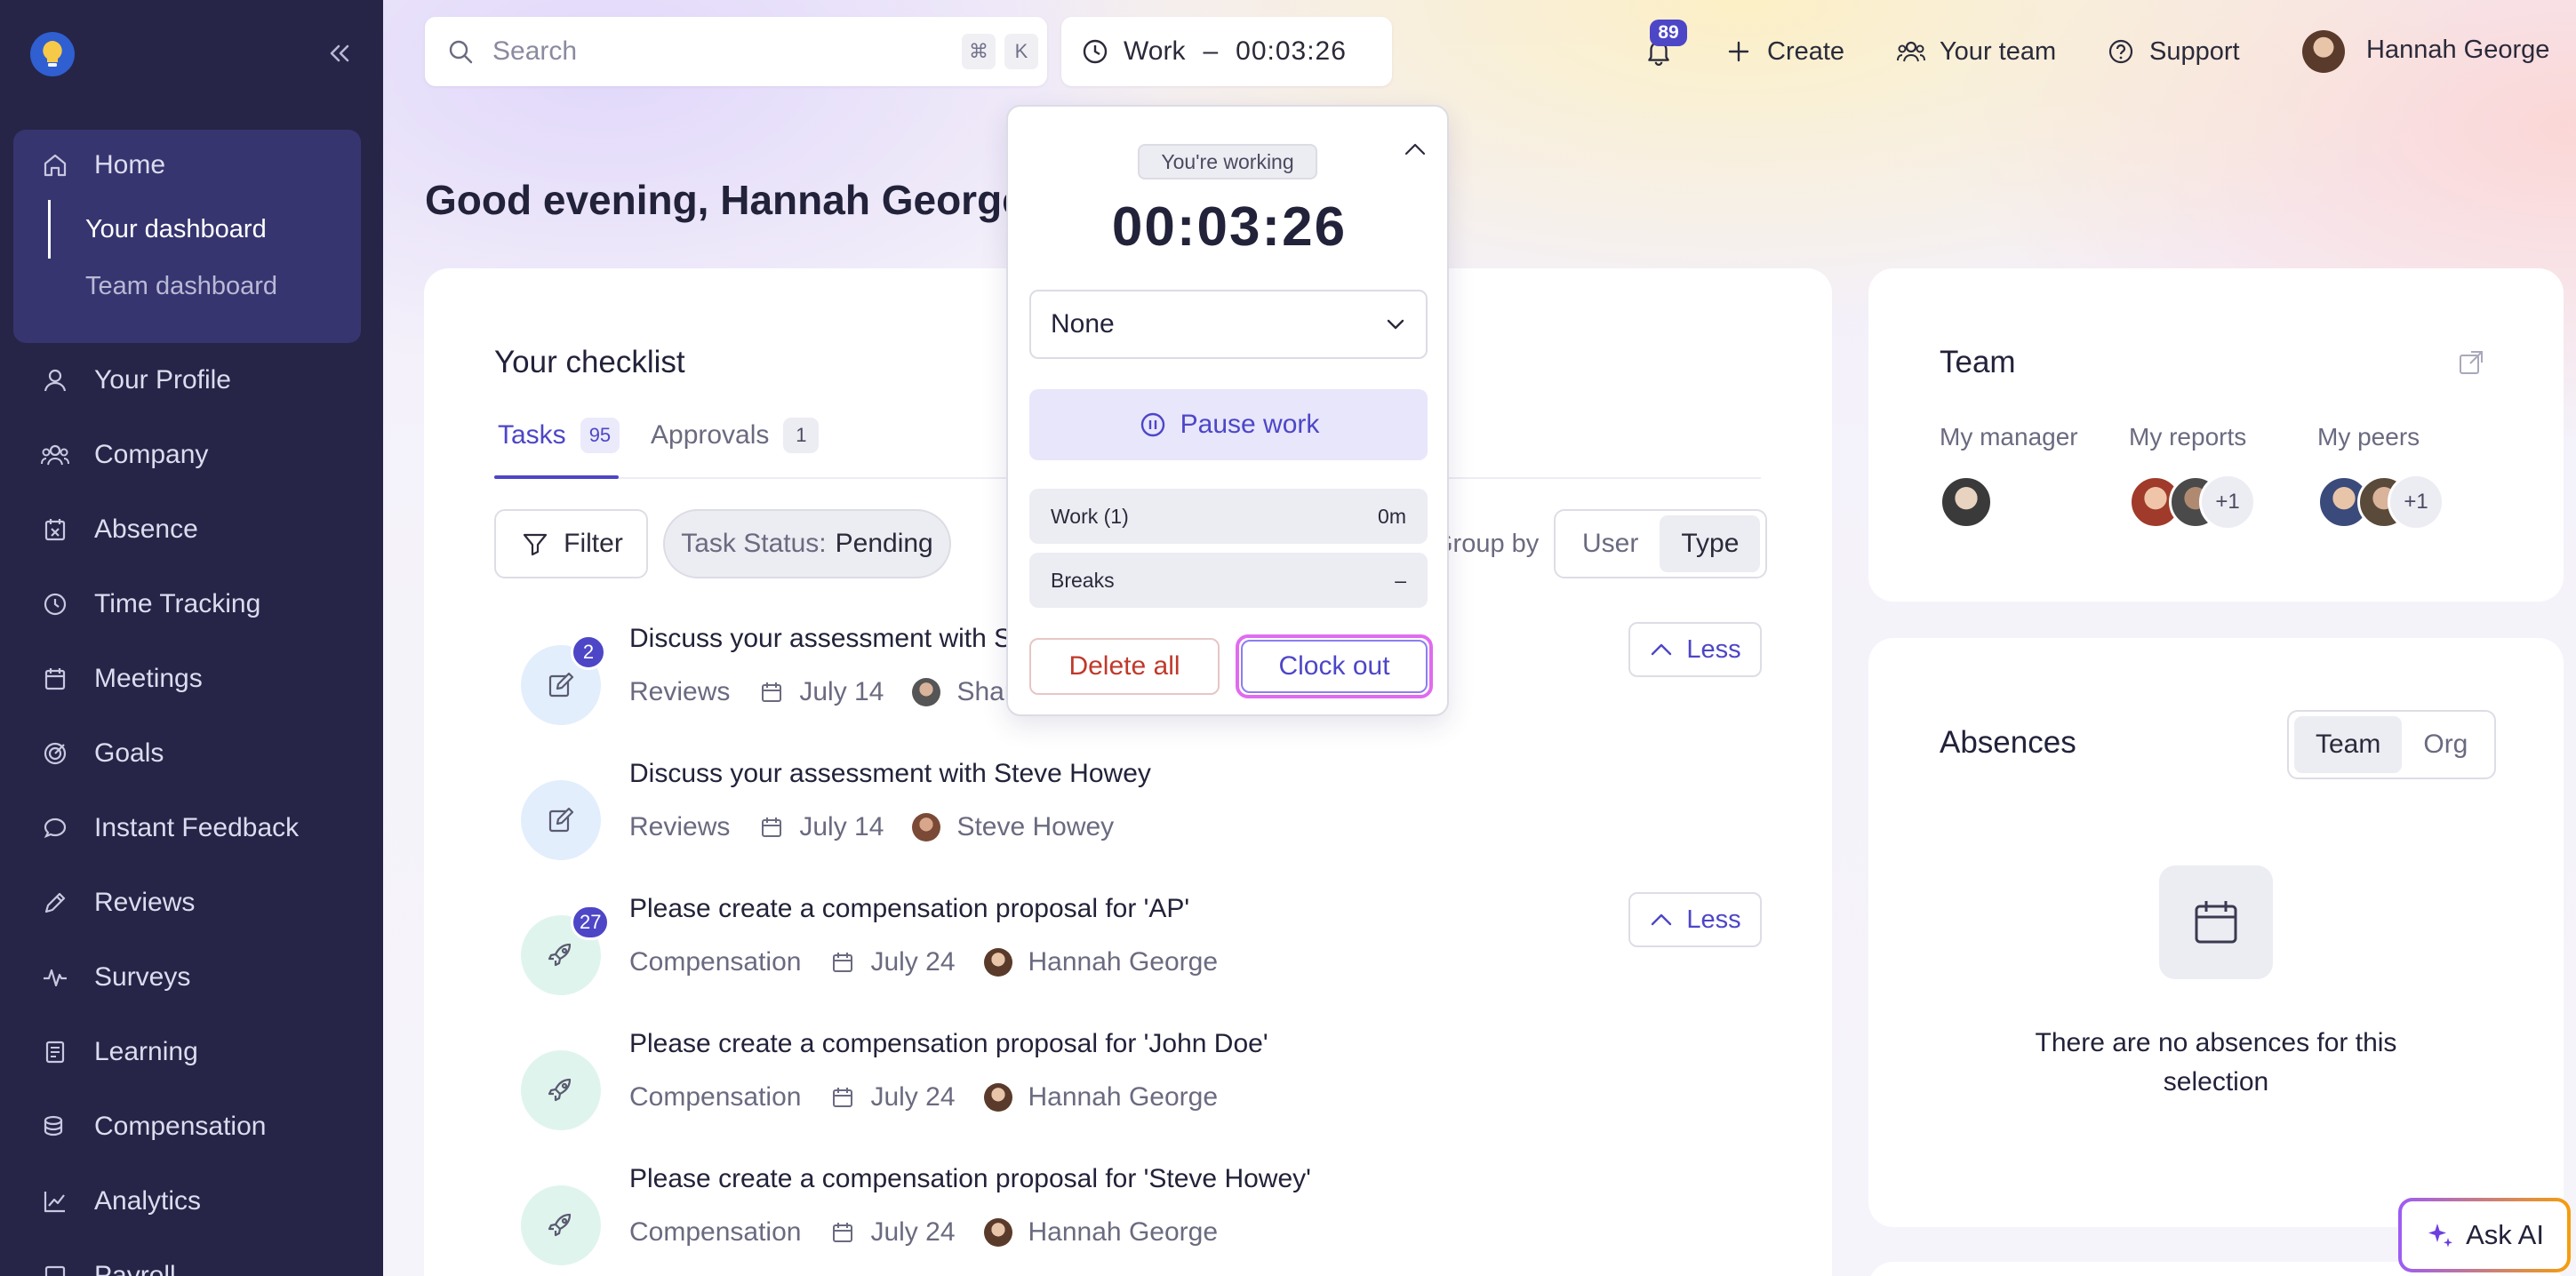 This screenshot has width=2576, height=1276. What do you see at coordinates (55, 828) in the screenshot?
I see `chat-bubble-icon` at bounding box center [55, 828].